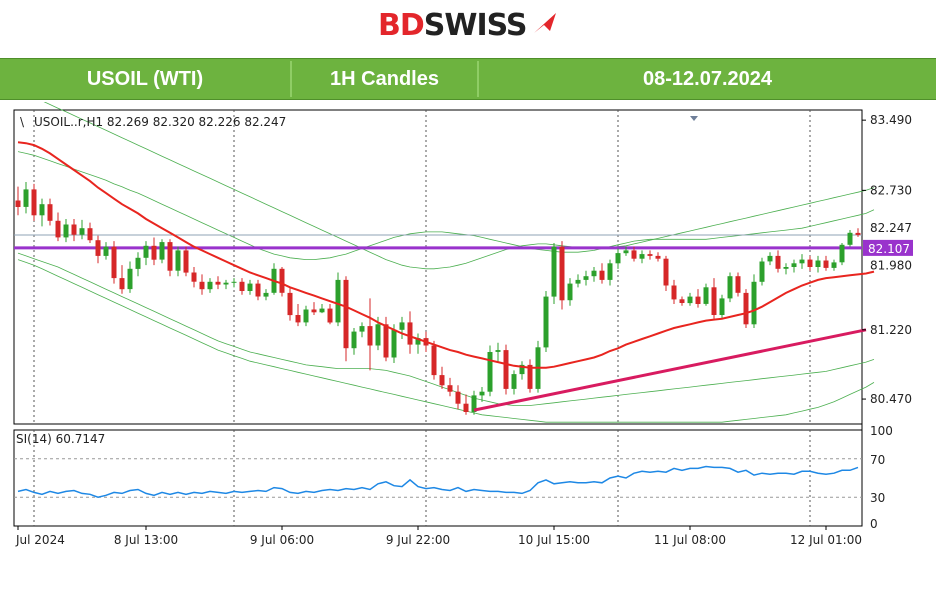  What do you see at coordinates (889, 249) in the screenshot?
I see `level-price-tag-text: 82.107` at bounding box center [889, 249].